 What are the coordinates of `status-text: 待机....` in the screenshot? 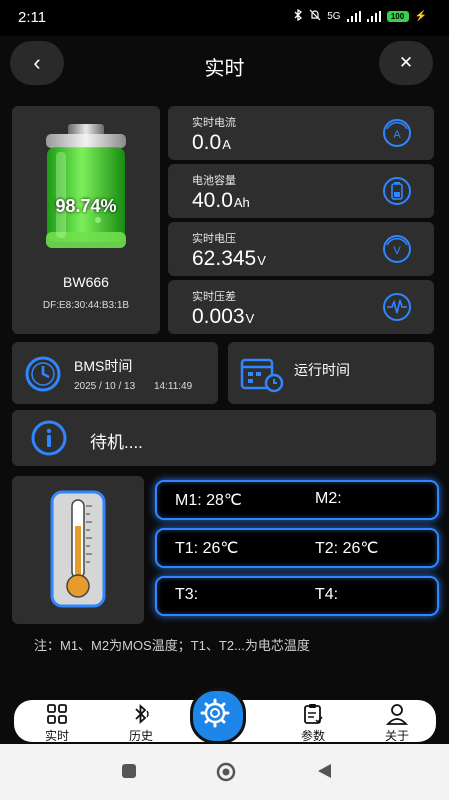 It's located at (116, 442).